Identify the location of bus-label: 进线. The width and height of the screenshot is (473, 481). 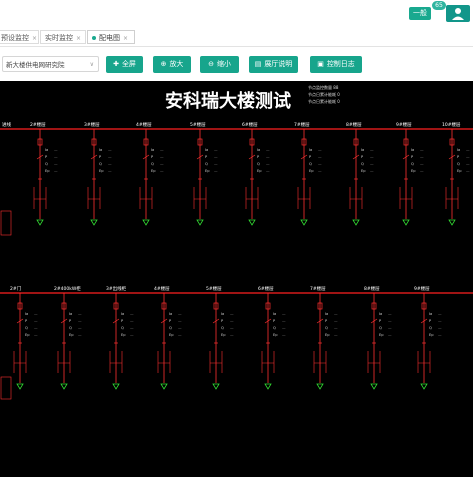
(6, 124).